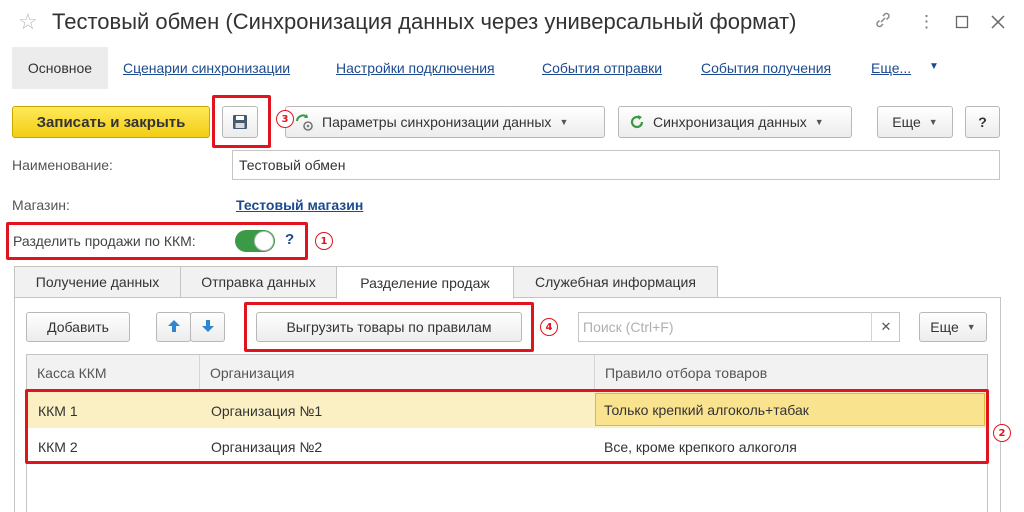  I want to click on search-input: Поиск (Ctrl+F), so click(739, 327).